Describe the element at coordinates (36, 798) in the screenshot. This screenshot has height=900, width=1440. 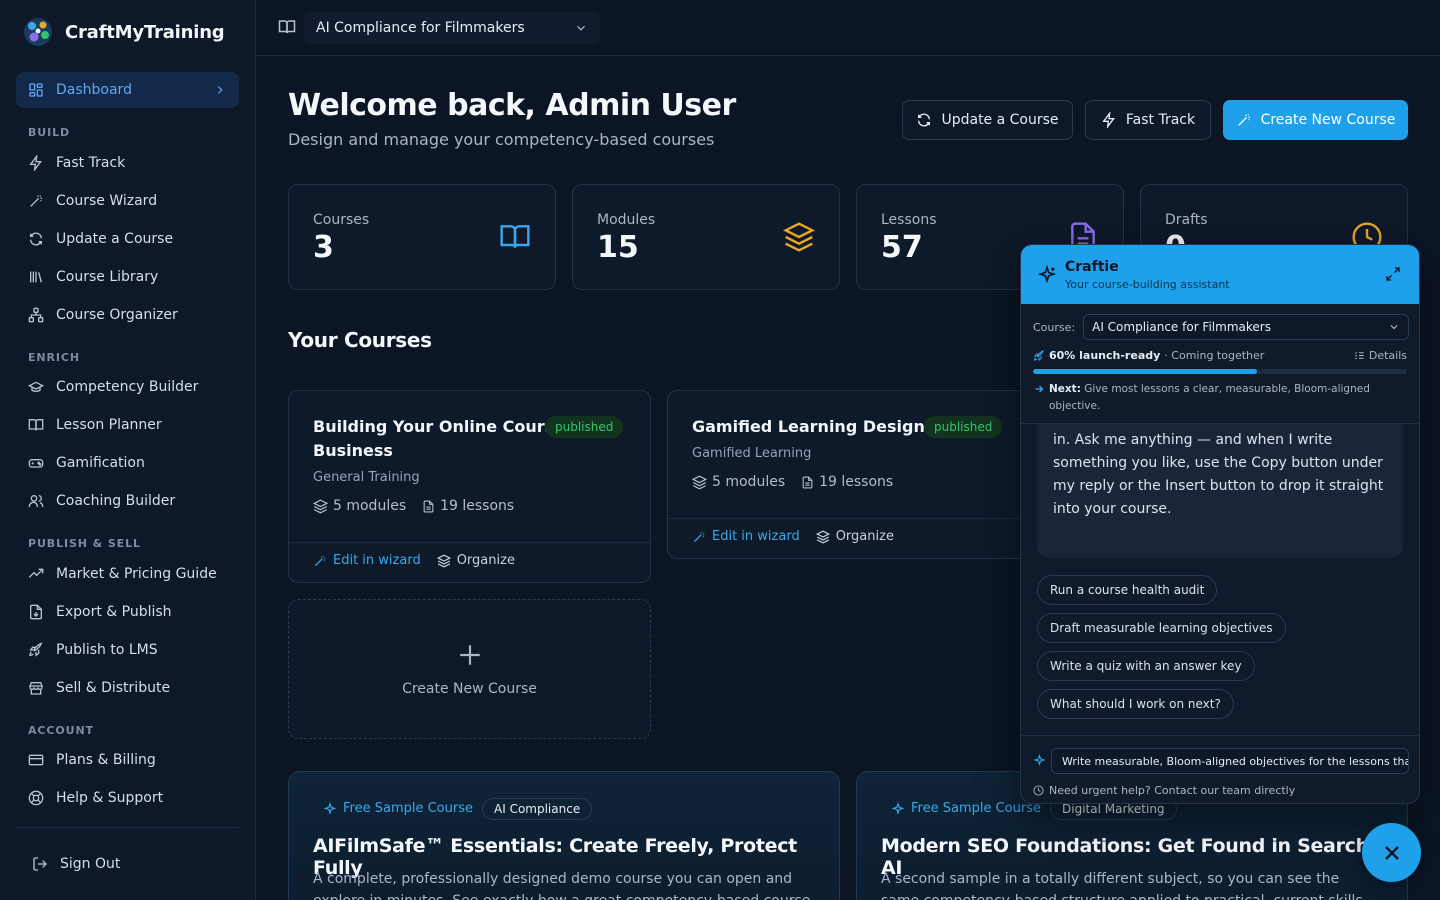
I see `life-buoy-icon` at that location.